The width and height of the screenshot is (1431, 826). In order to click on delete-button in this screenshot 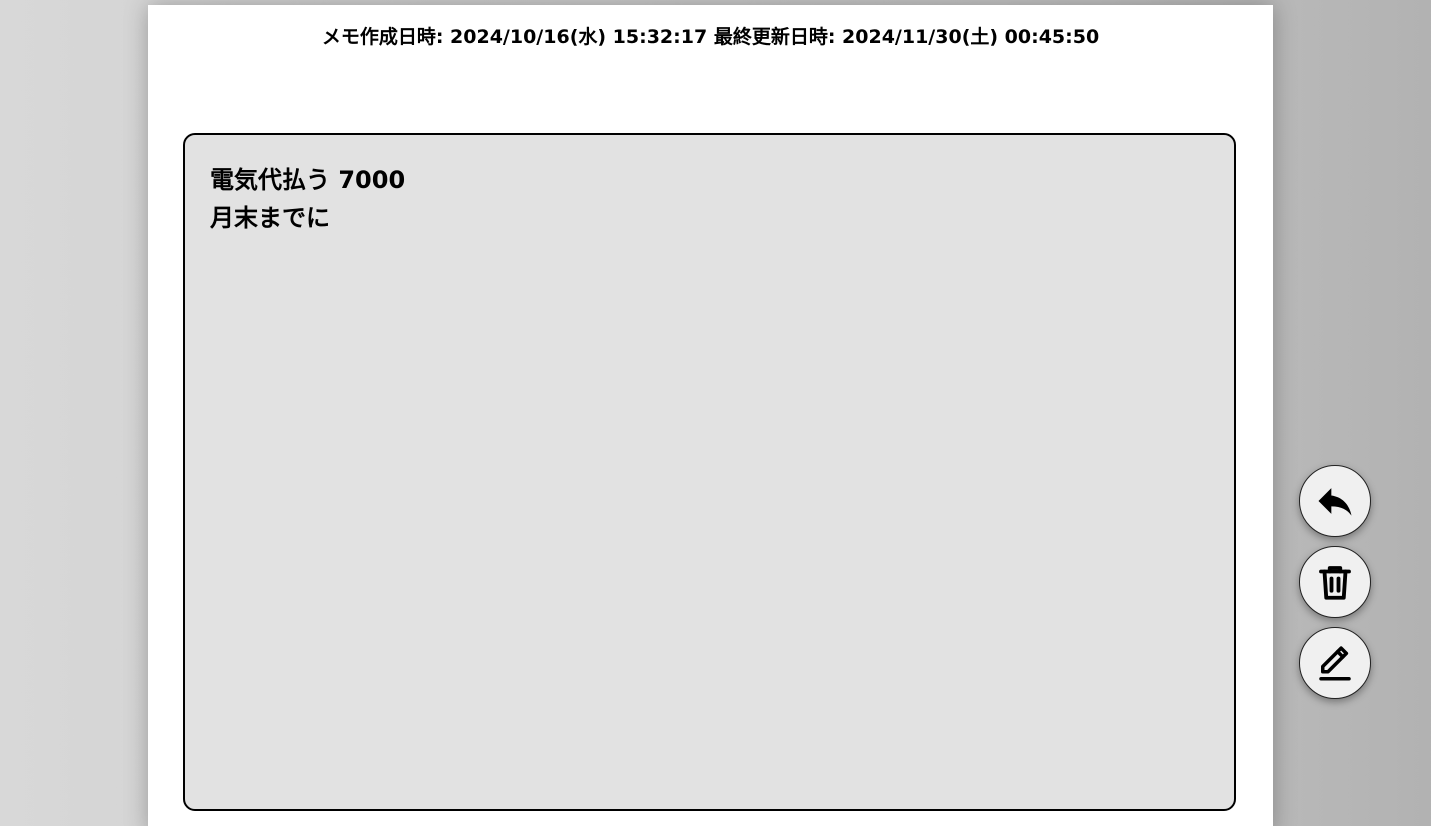, I will do `click(1335, 582)`.